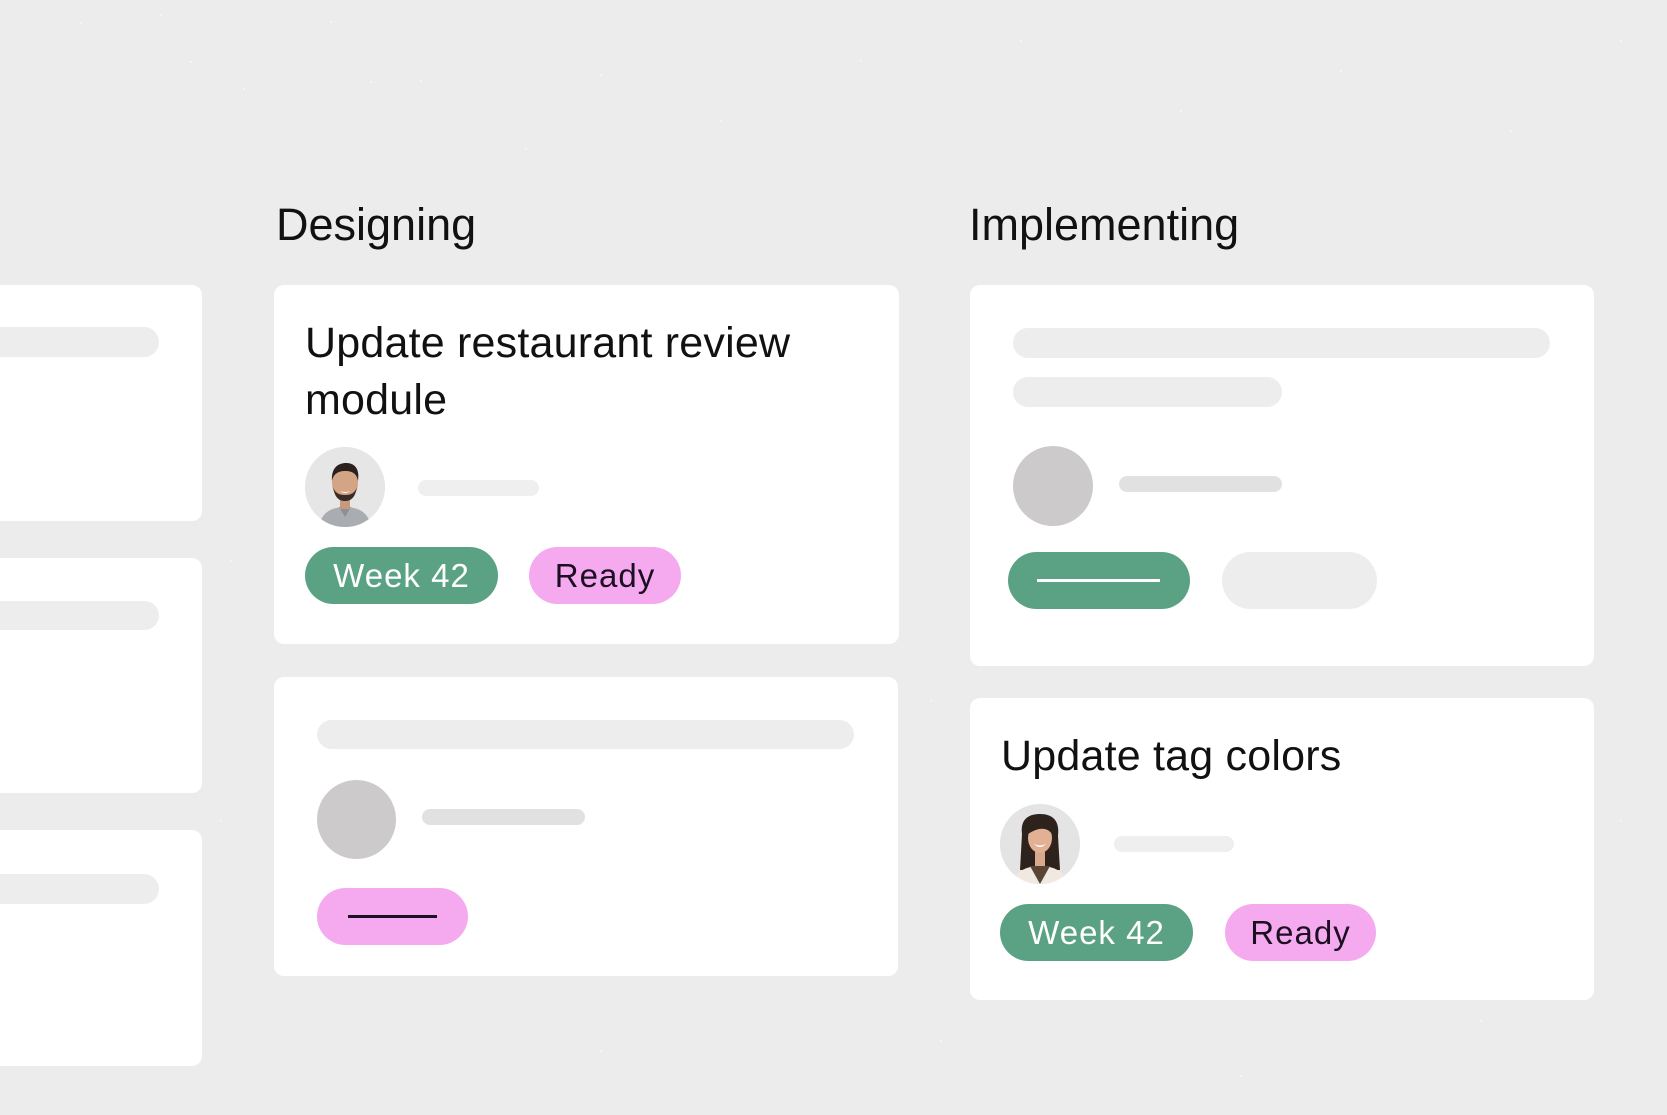 Image resolution: width=1667 pixels, height=1115 pixels. I want to click on card-title: Update restaurant review module, so click(548, 371).